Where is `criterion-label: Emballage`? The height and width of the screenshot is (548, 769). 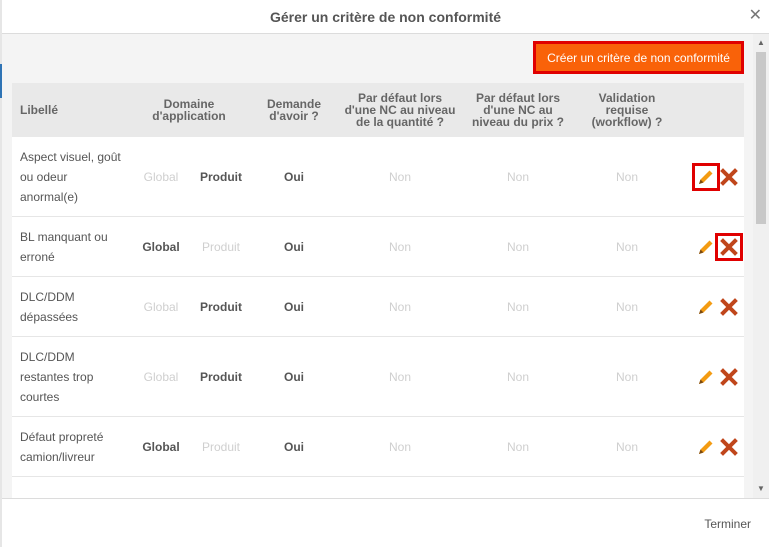 criterion-label: Emballage is located at coordinates (76, 487).